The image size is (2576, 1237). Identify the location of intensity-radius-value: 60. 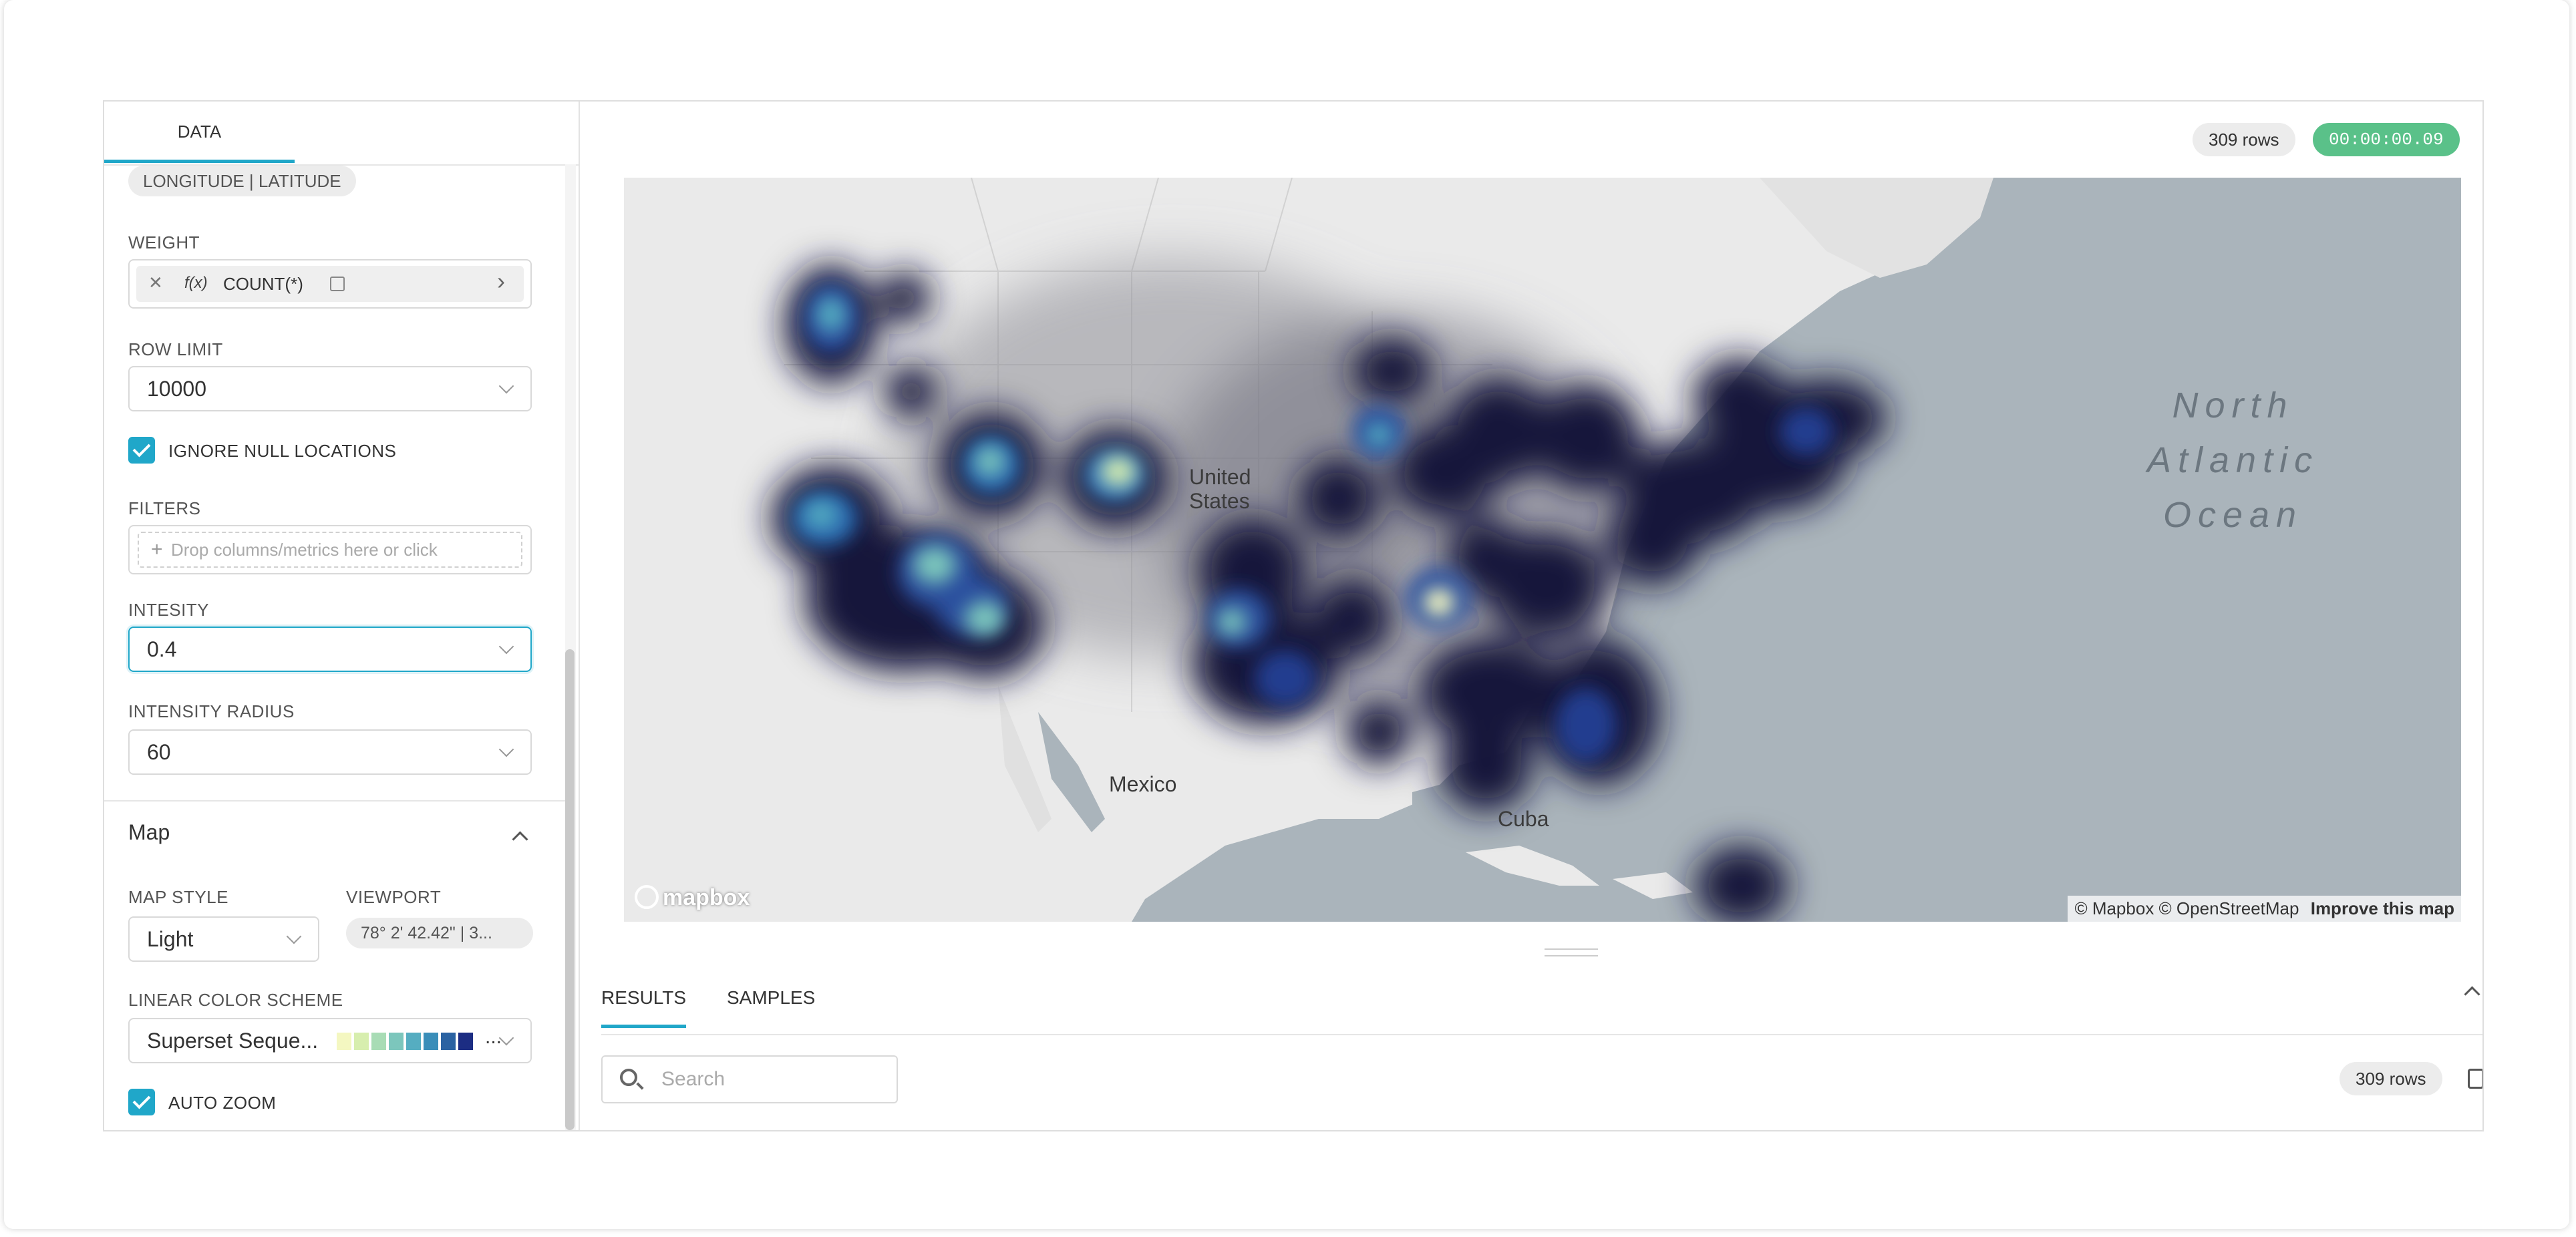
(159, 752).